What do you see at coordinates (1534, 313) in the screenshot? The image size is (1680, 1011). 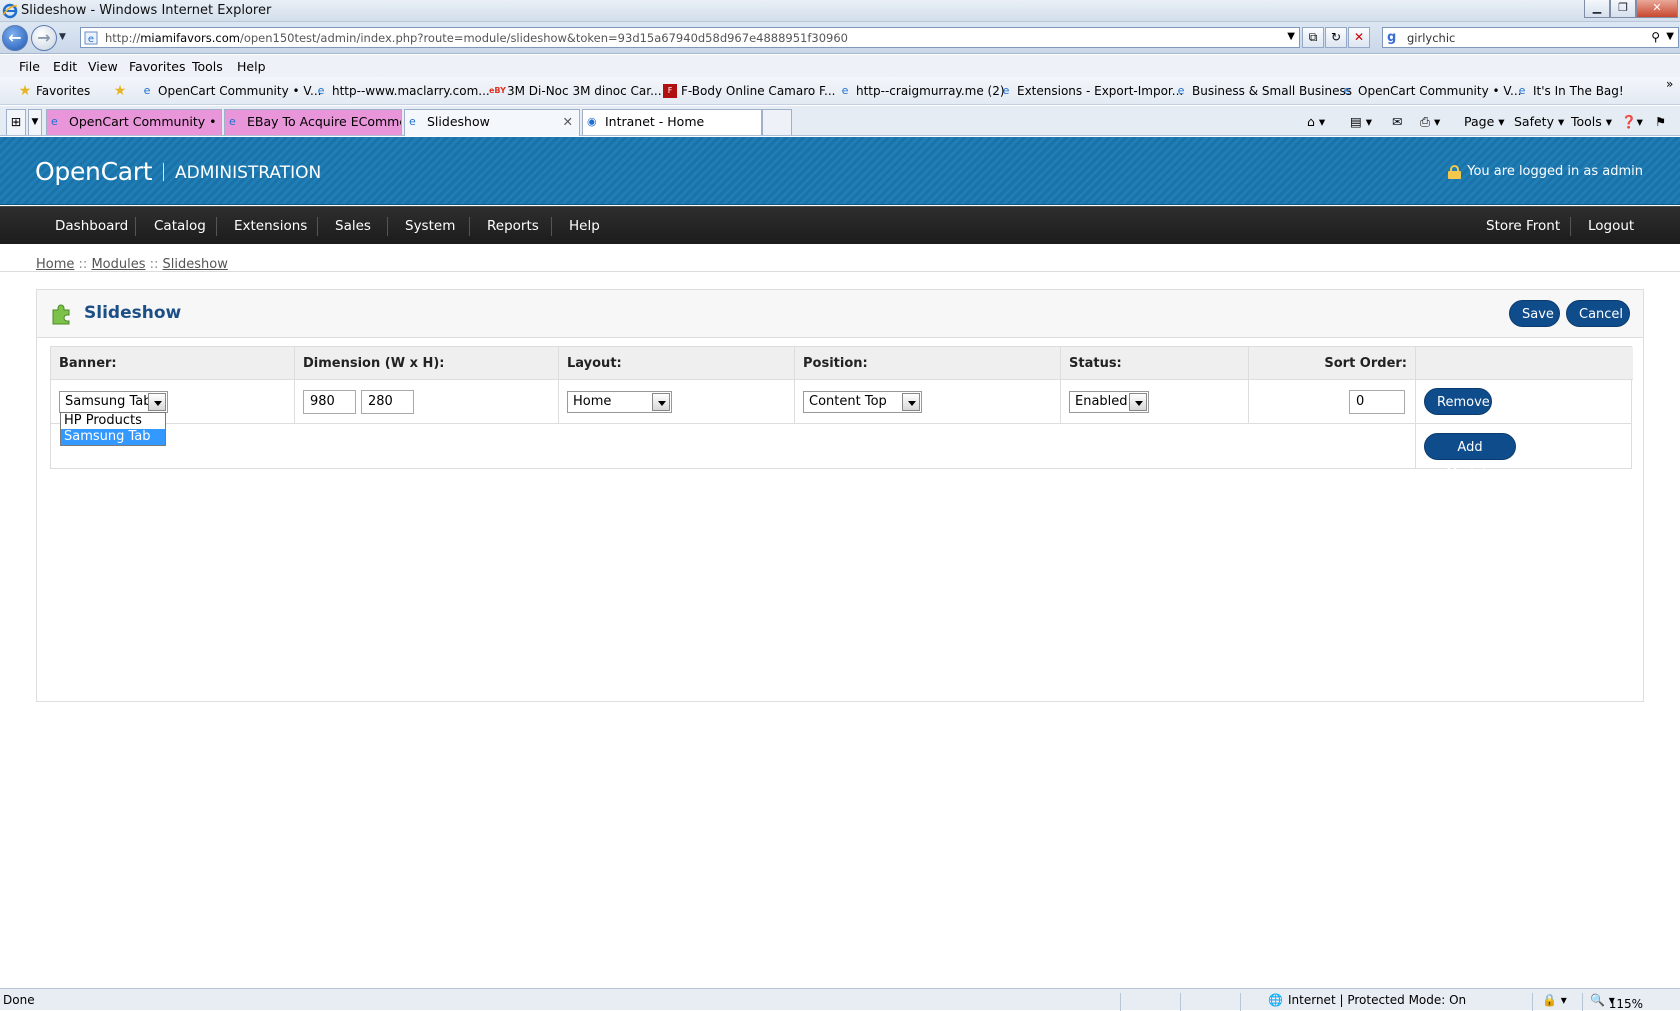 I see `save-button: Save` at bounding box center [1534, 313].